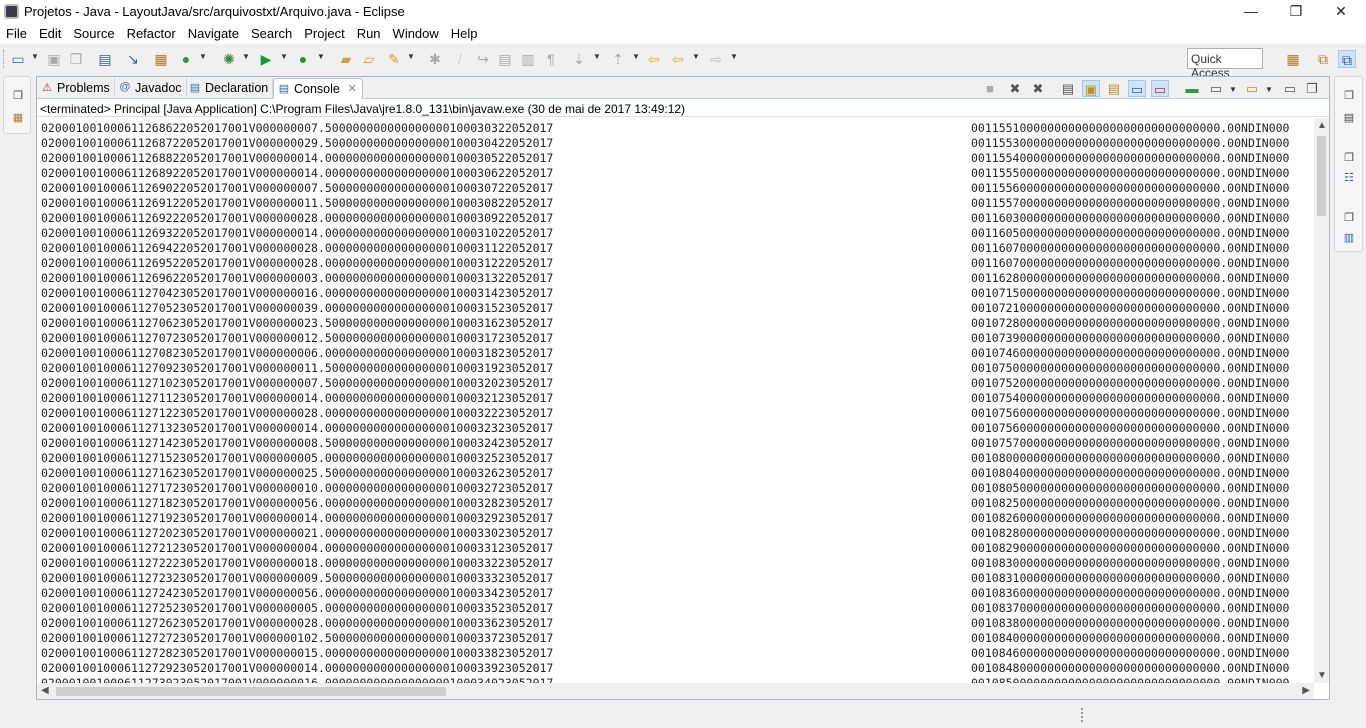 The height and width of the screenshot is (728, 1366). What do you see at coordinates (1015, 88) in the screenshot?
I see `remove-launch-icon: ✖` at bounding box center [1015, 88].